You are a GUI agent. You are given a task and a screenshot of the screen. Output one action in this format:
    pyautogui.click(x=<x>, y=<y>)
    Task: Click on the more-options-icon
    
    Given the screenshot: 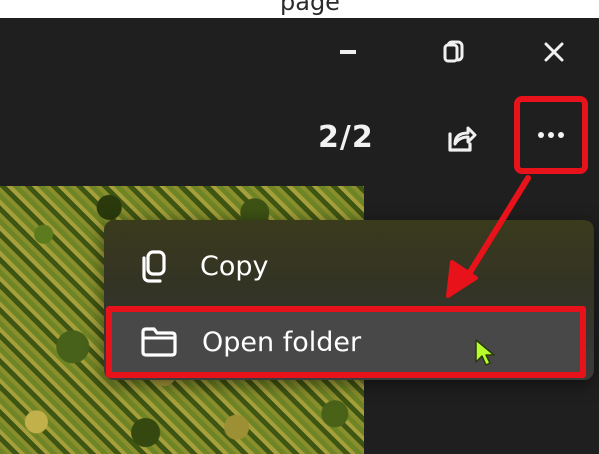 What is the action you would take?
    pyautogui.click(x=551, y=135)
    